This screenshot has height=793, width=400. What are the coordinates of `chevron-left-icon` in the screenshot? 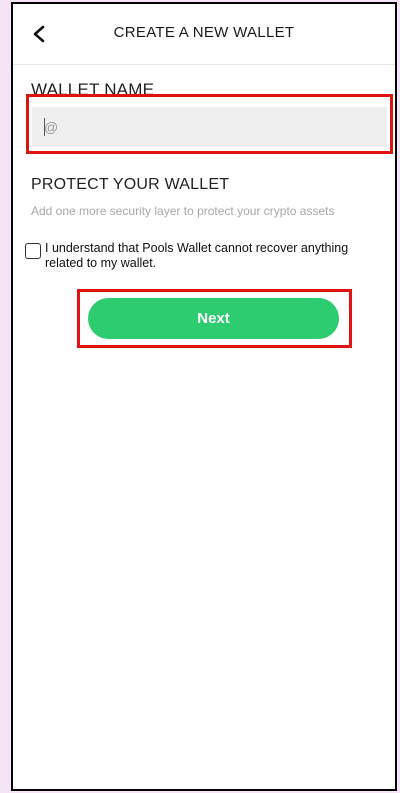 It's located at (39, 34).